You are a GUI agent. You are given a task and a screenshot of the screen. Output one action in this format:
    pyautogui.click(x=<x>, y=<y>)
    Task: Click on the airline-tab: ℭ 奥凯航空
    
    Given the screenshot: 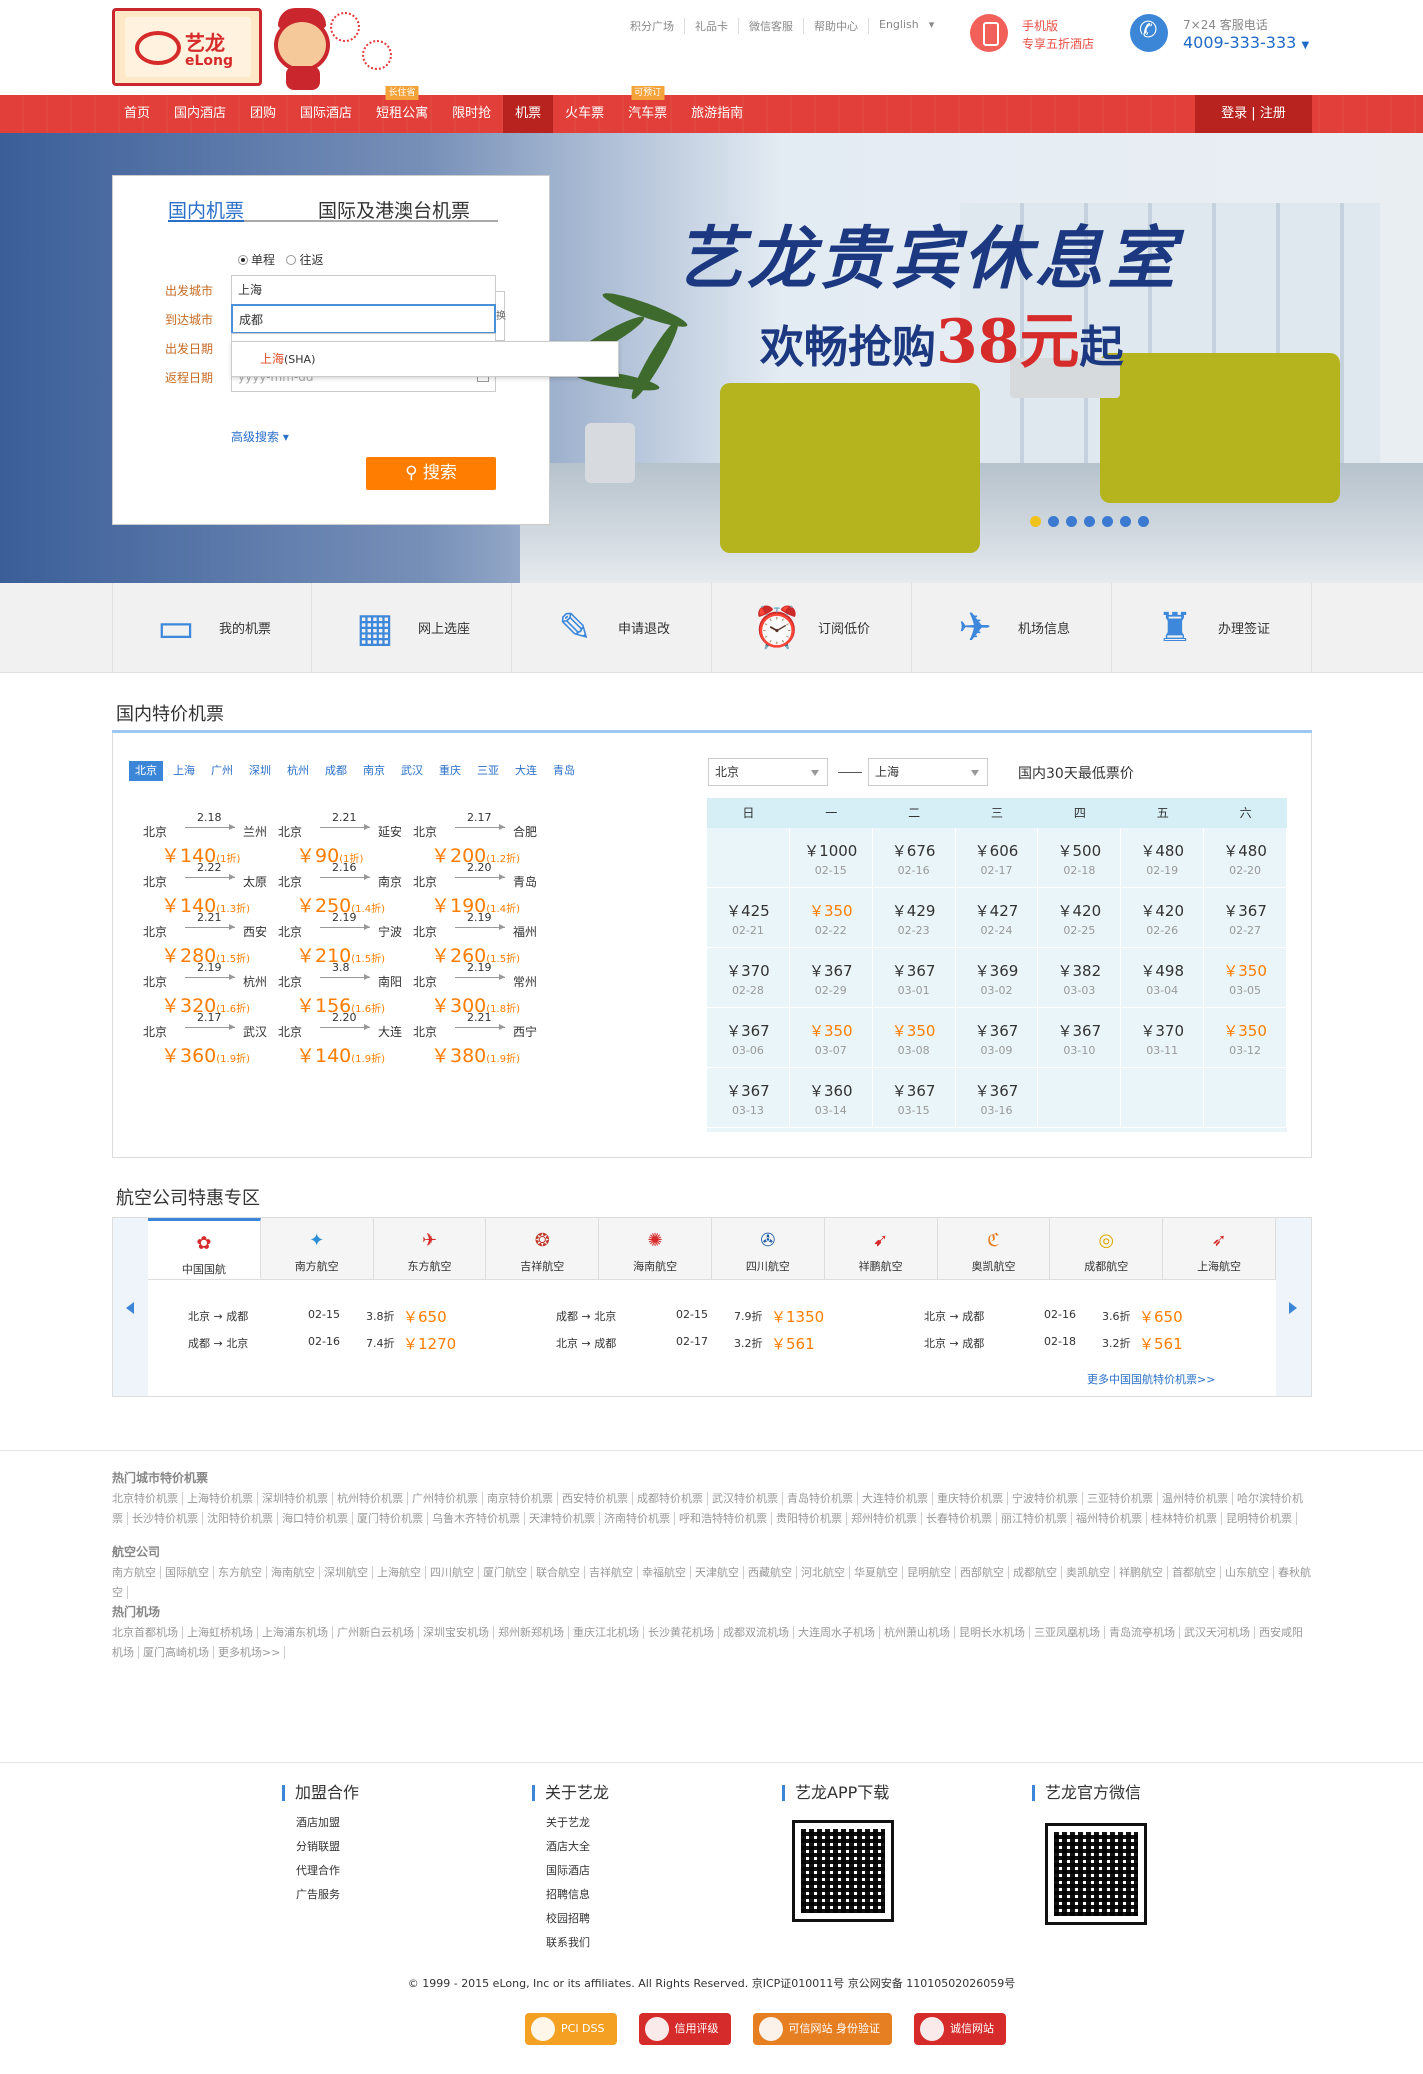 What is the action you would take?
    pyautogui.click(x=994, y=1248)
    